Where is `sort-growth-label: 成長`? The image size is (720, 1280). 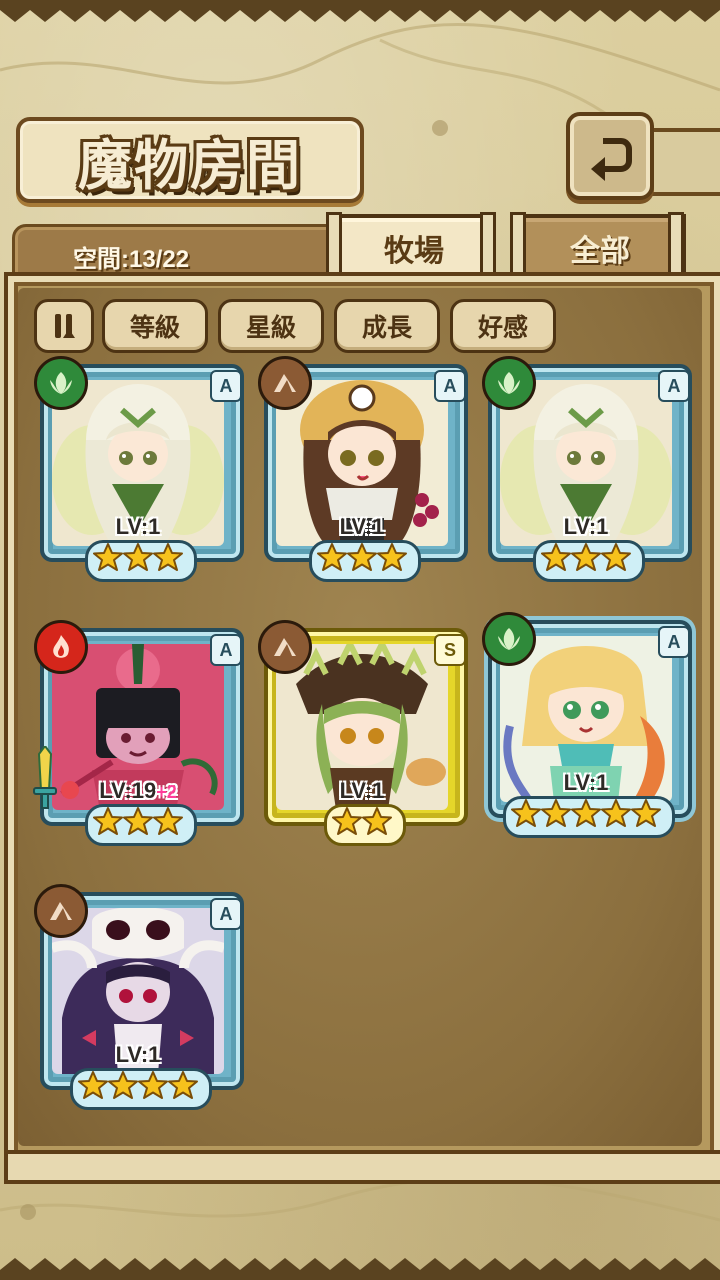 sort-growth-label: 成長 is located at coordinates (386, 327).